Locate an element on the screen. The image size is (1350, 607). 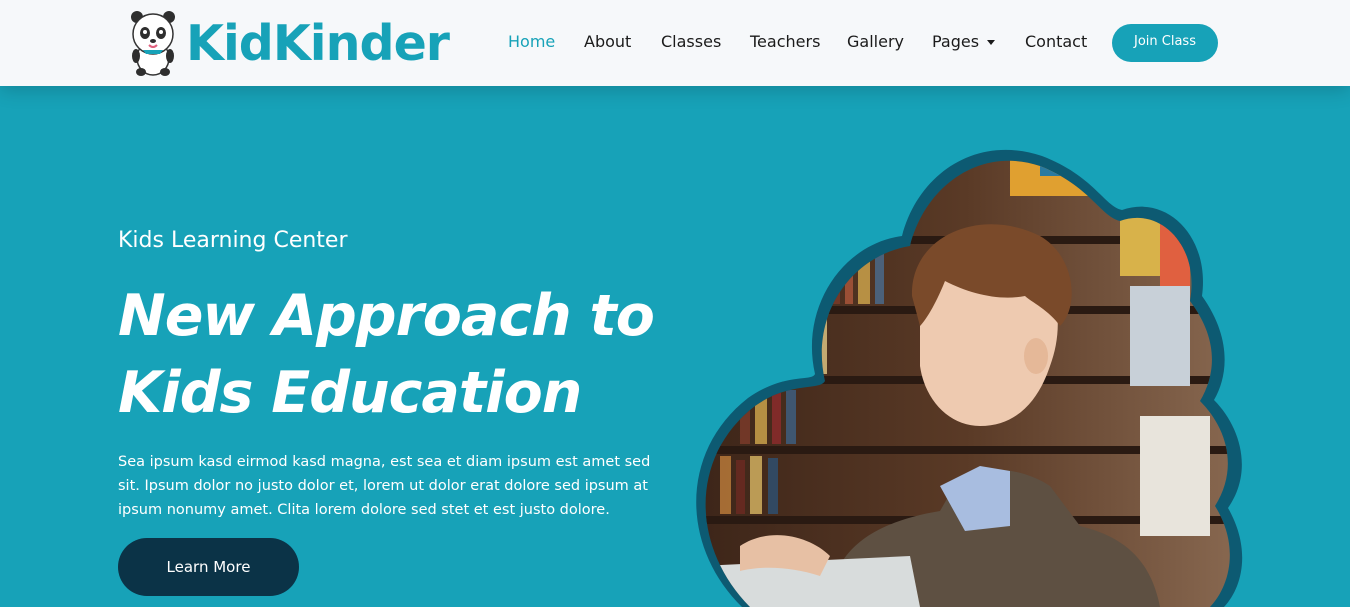
nav-home: Home is located at coordinates (531, 41).